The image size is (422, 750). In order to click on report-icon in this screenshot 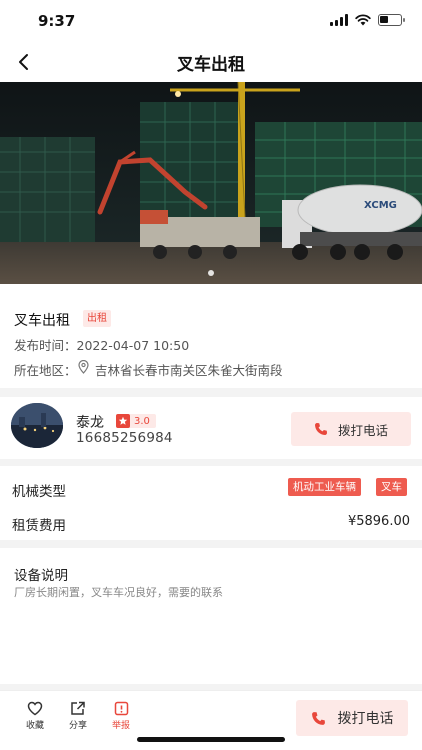, I will do `click(121, 708)`.